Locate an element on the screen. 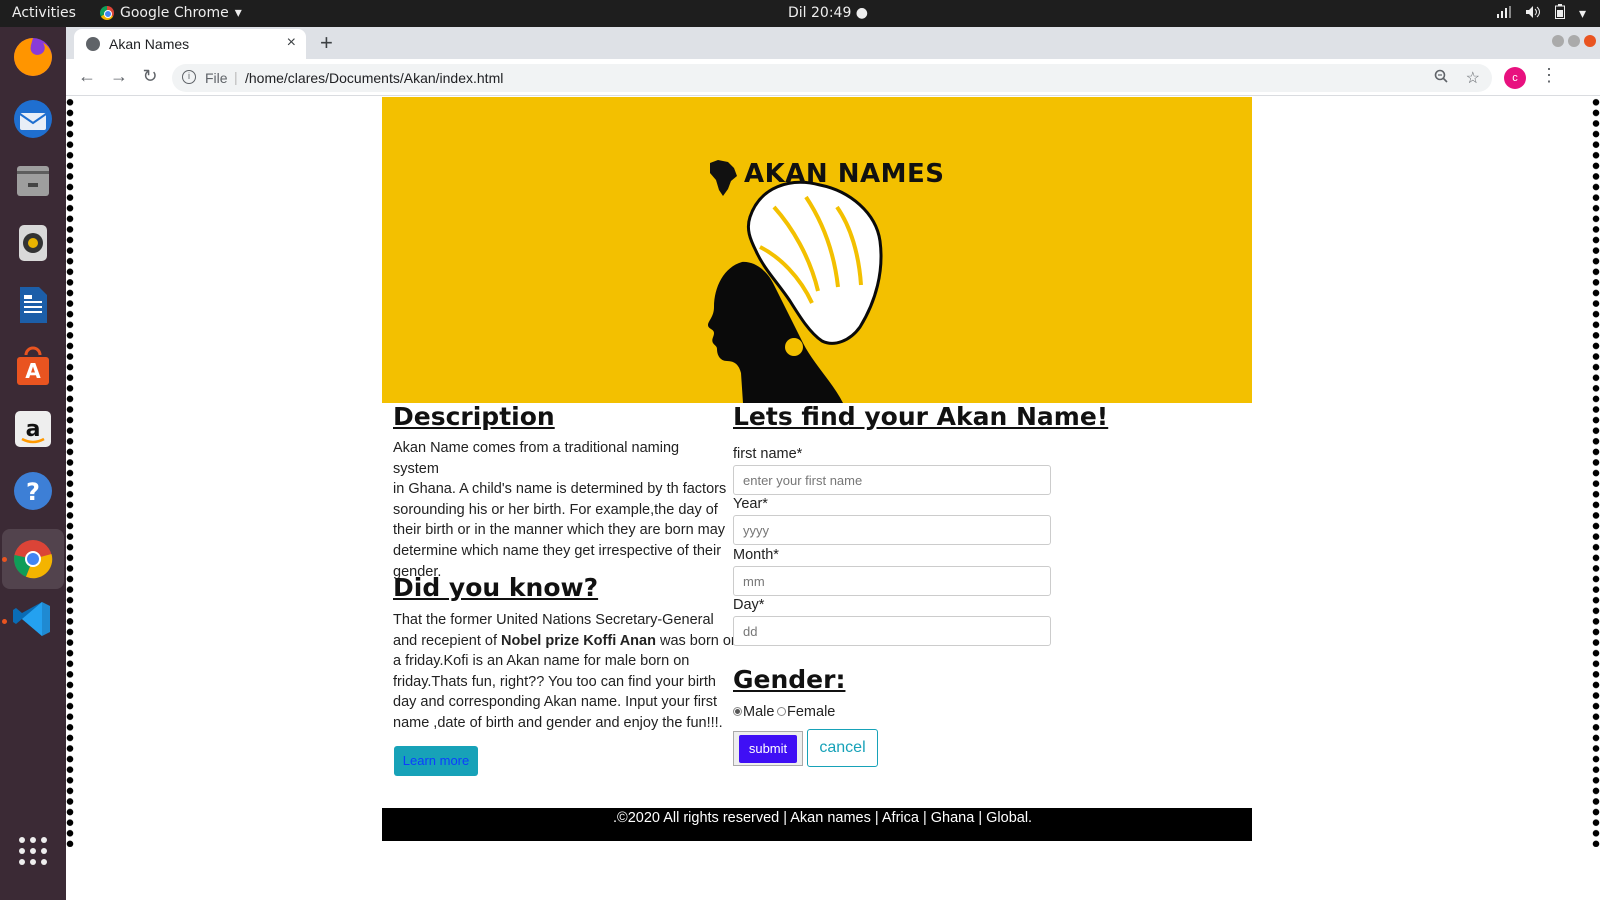  tray-chevron-down-icon: ▾ is located at coordinates (1582, 14).